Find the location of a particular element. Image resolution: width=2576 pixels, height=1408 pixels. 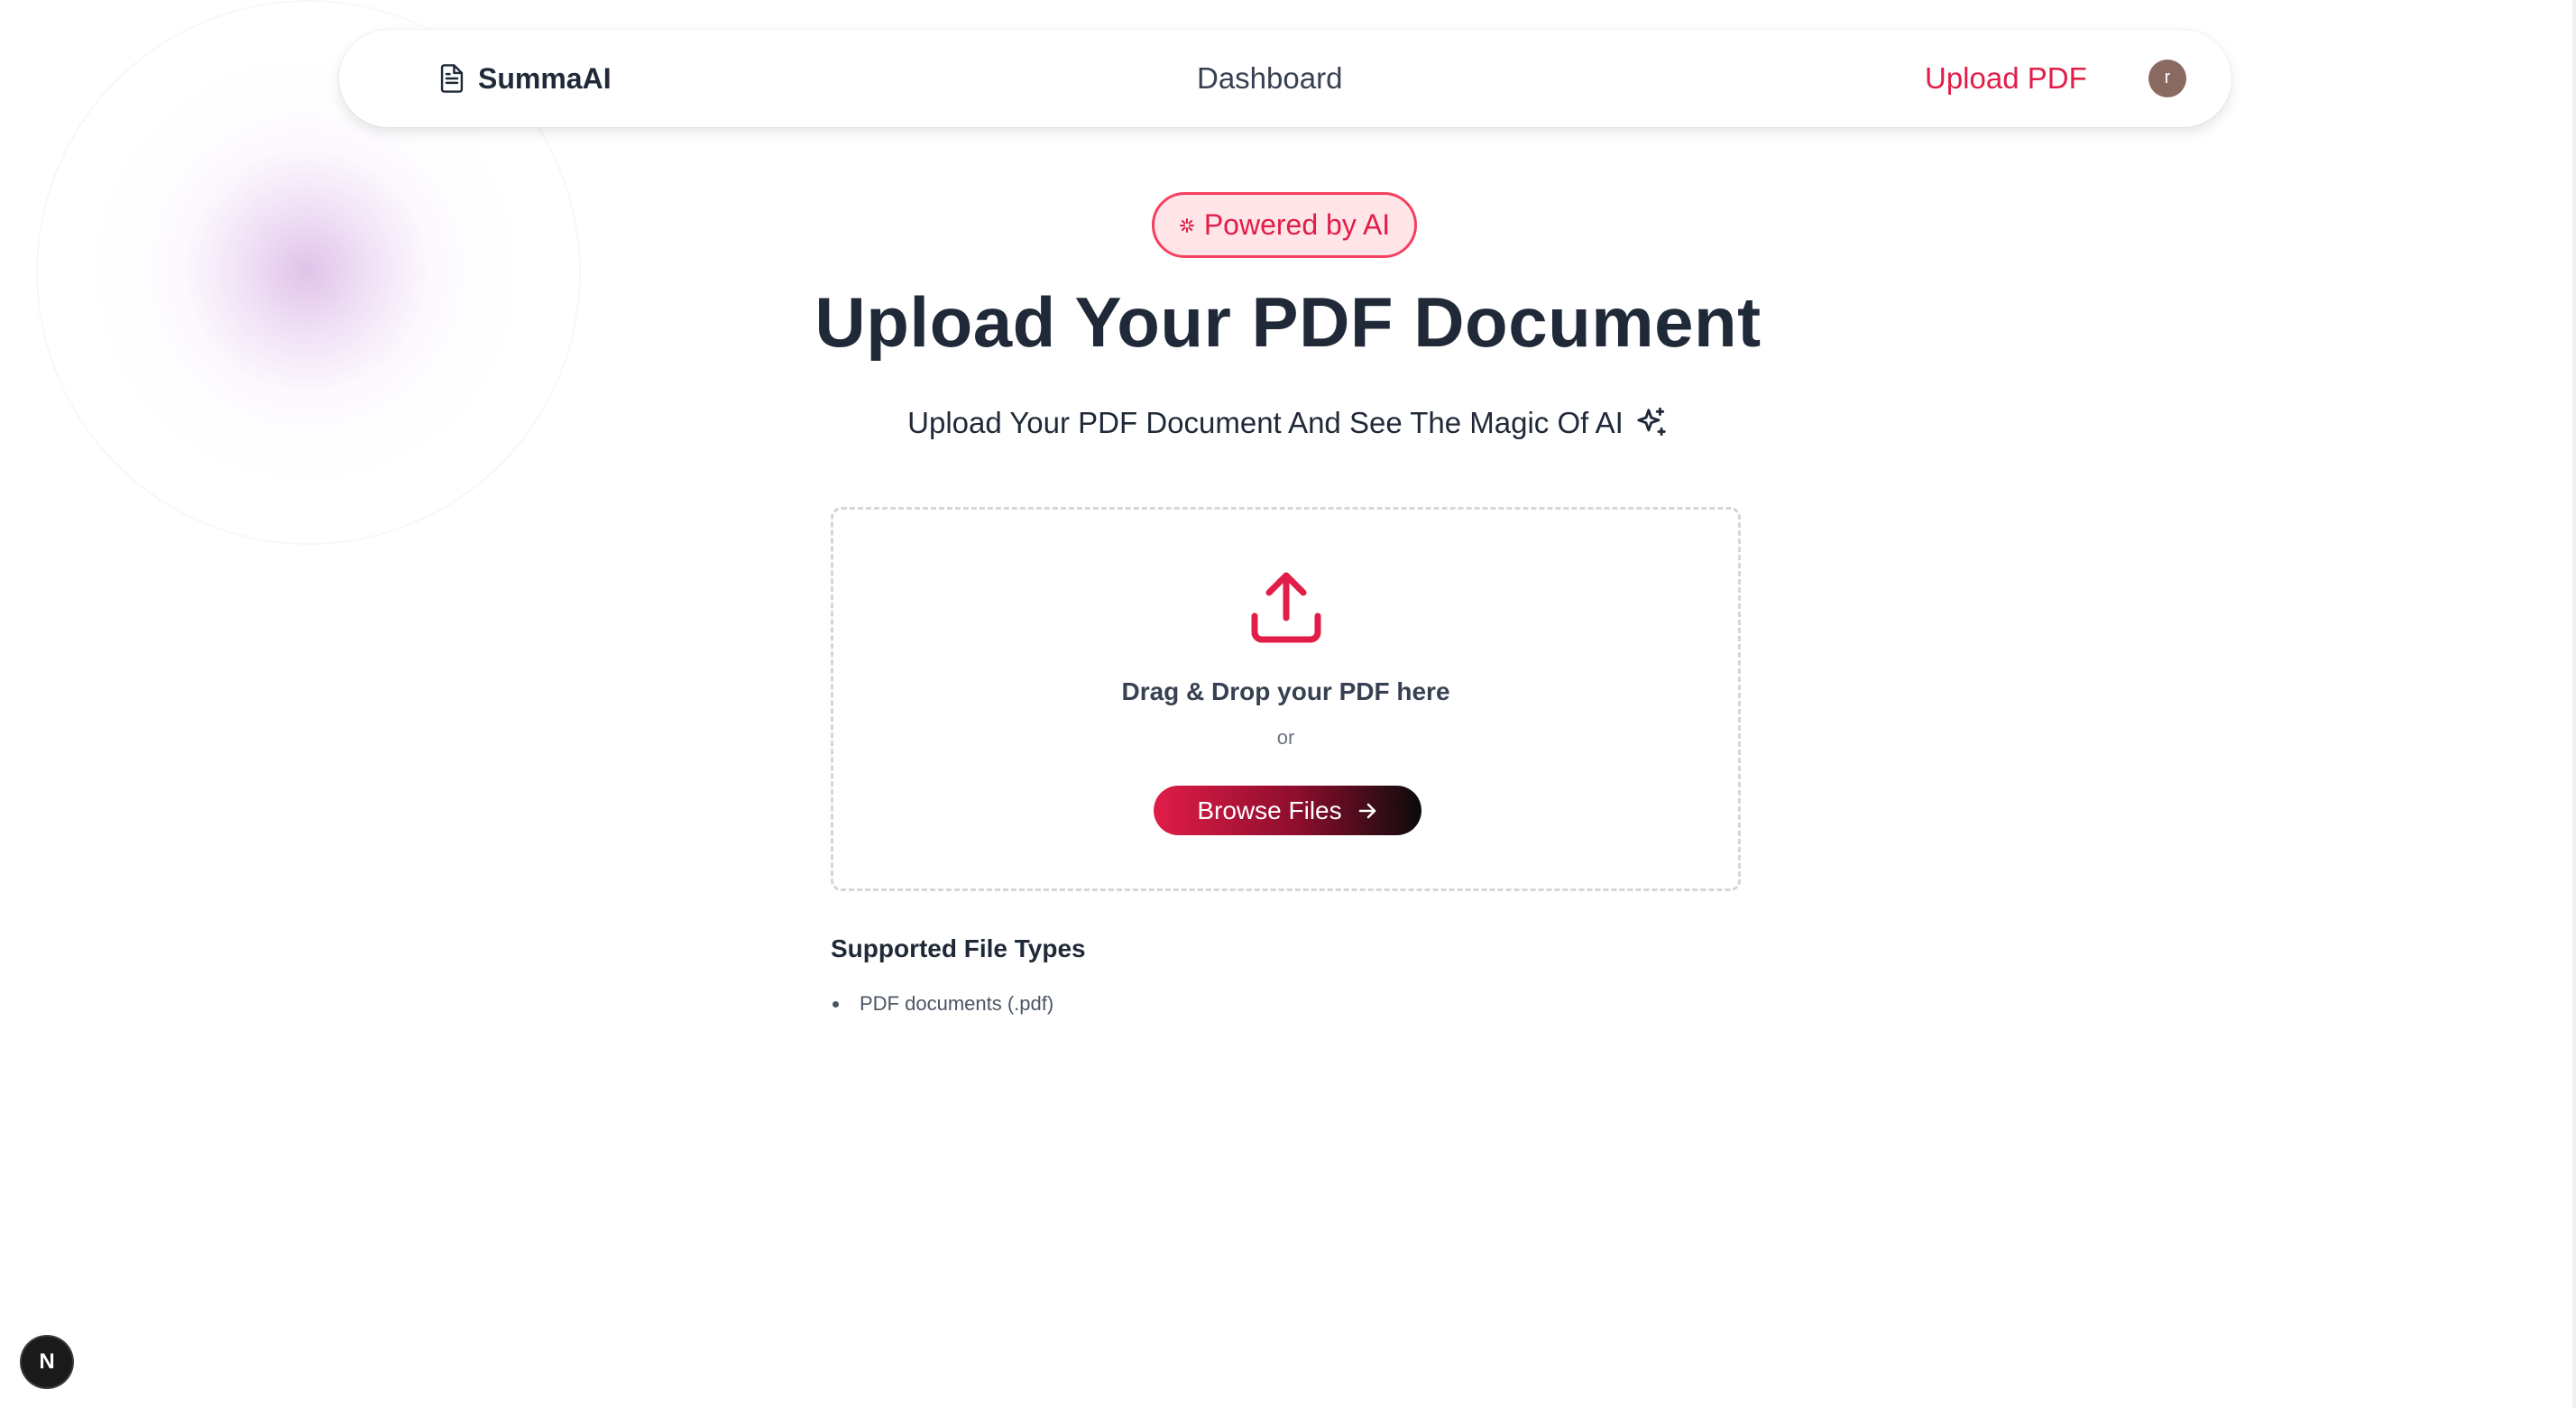

supported-file-types-list: PDF documents (.pdf) is located at coordinates (942, 1004).